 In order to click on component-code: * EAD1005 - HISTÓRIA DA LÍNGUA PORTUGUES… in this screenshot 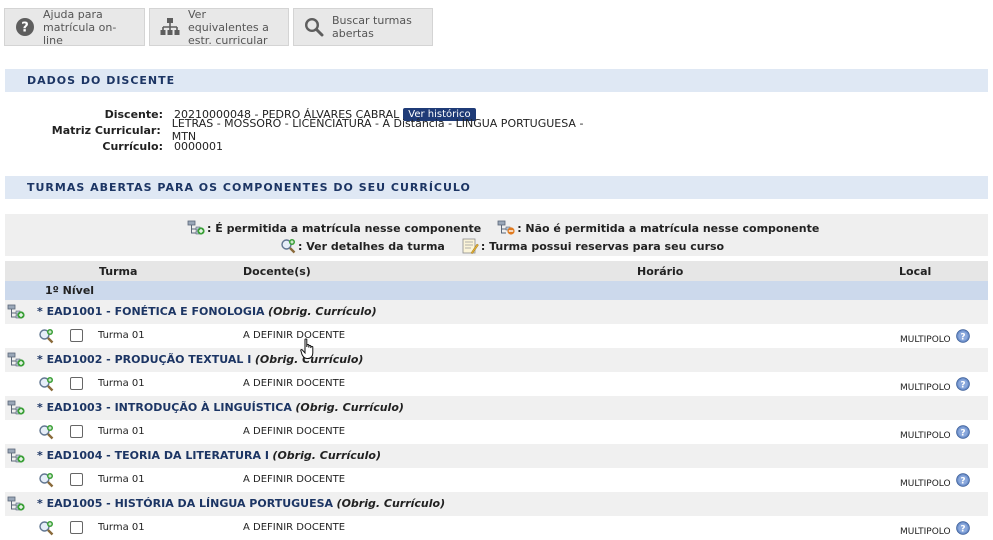, I will do `click(185, 503)`.